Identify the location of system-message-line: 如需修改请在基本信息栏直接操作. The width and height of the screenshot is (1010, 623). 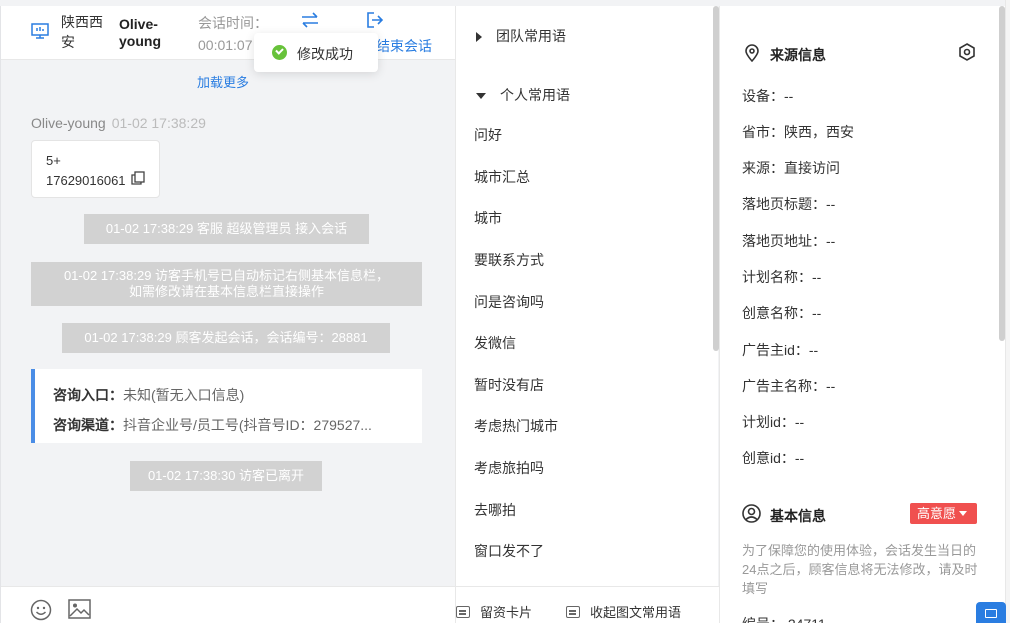
(226, 291).